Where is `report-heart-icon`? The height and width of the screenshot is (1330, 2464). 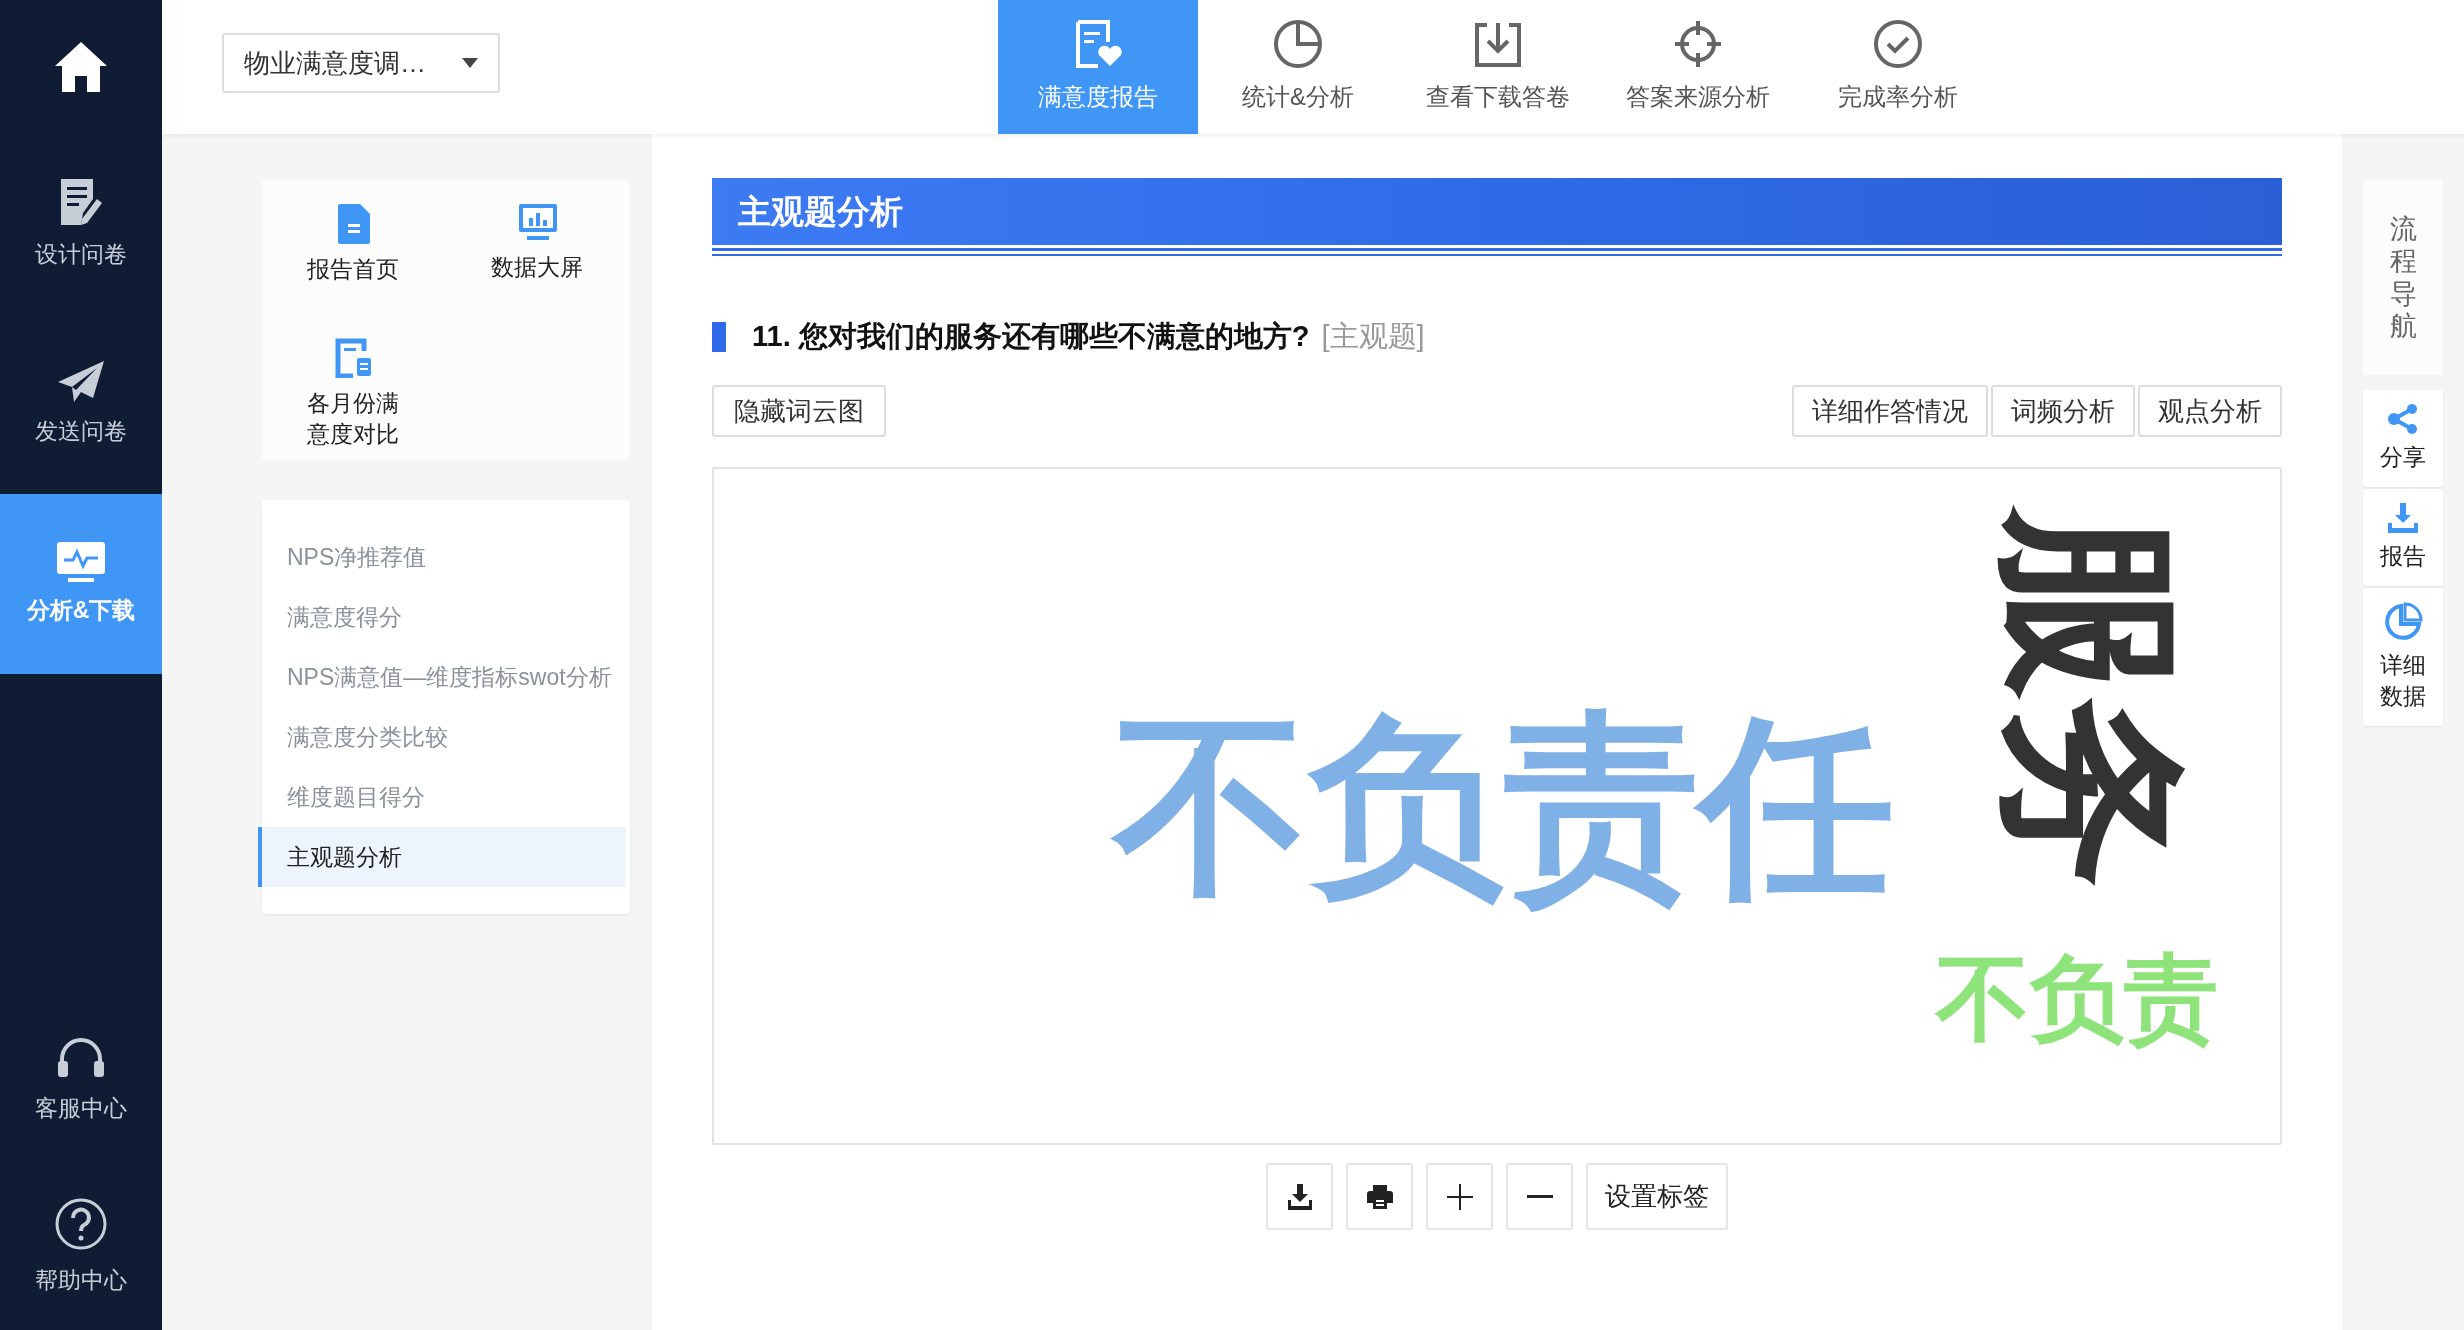 report-heart-icon is located at coordinates (1098, 44).